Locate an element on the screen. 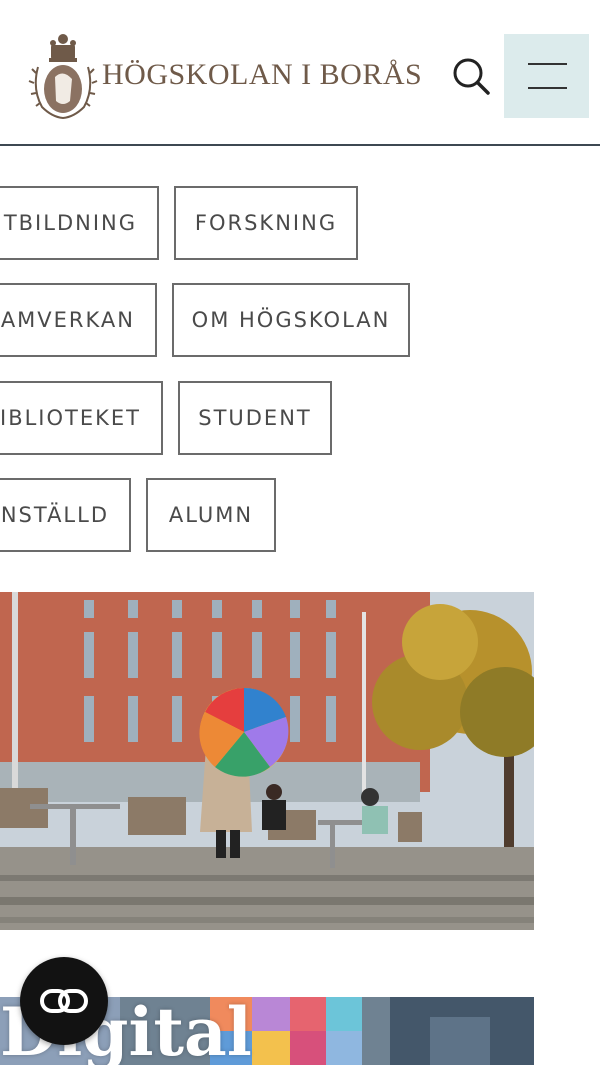  nav-button-label: ALUMN is located at coordinates (211, 515).